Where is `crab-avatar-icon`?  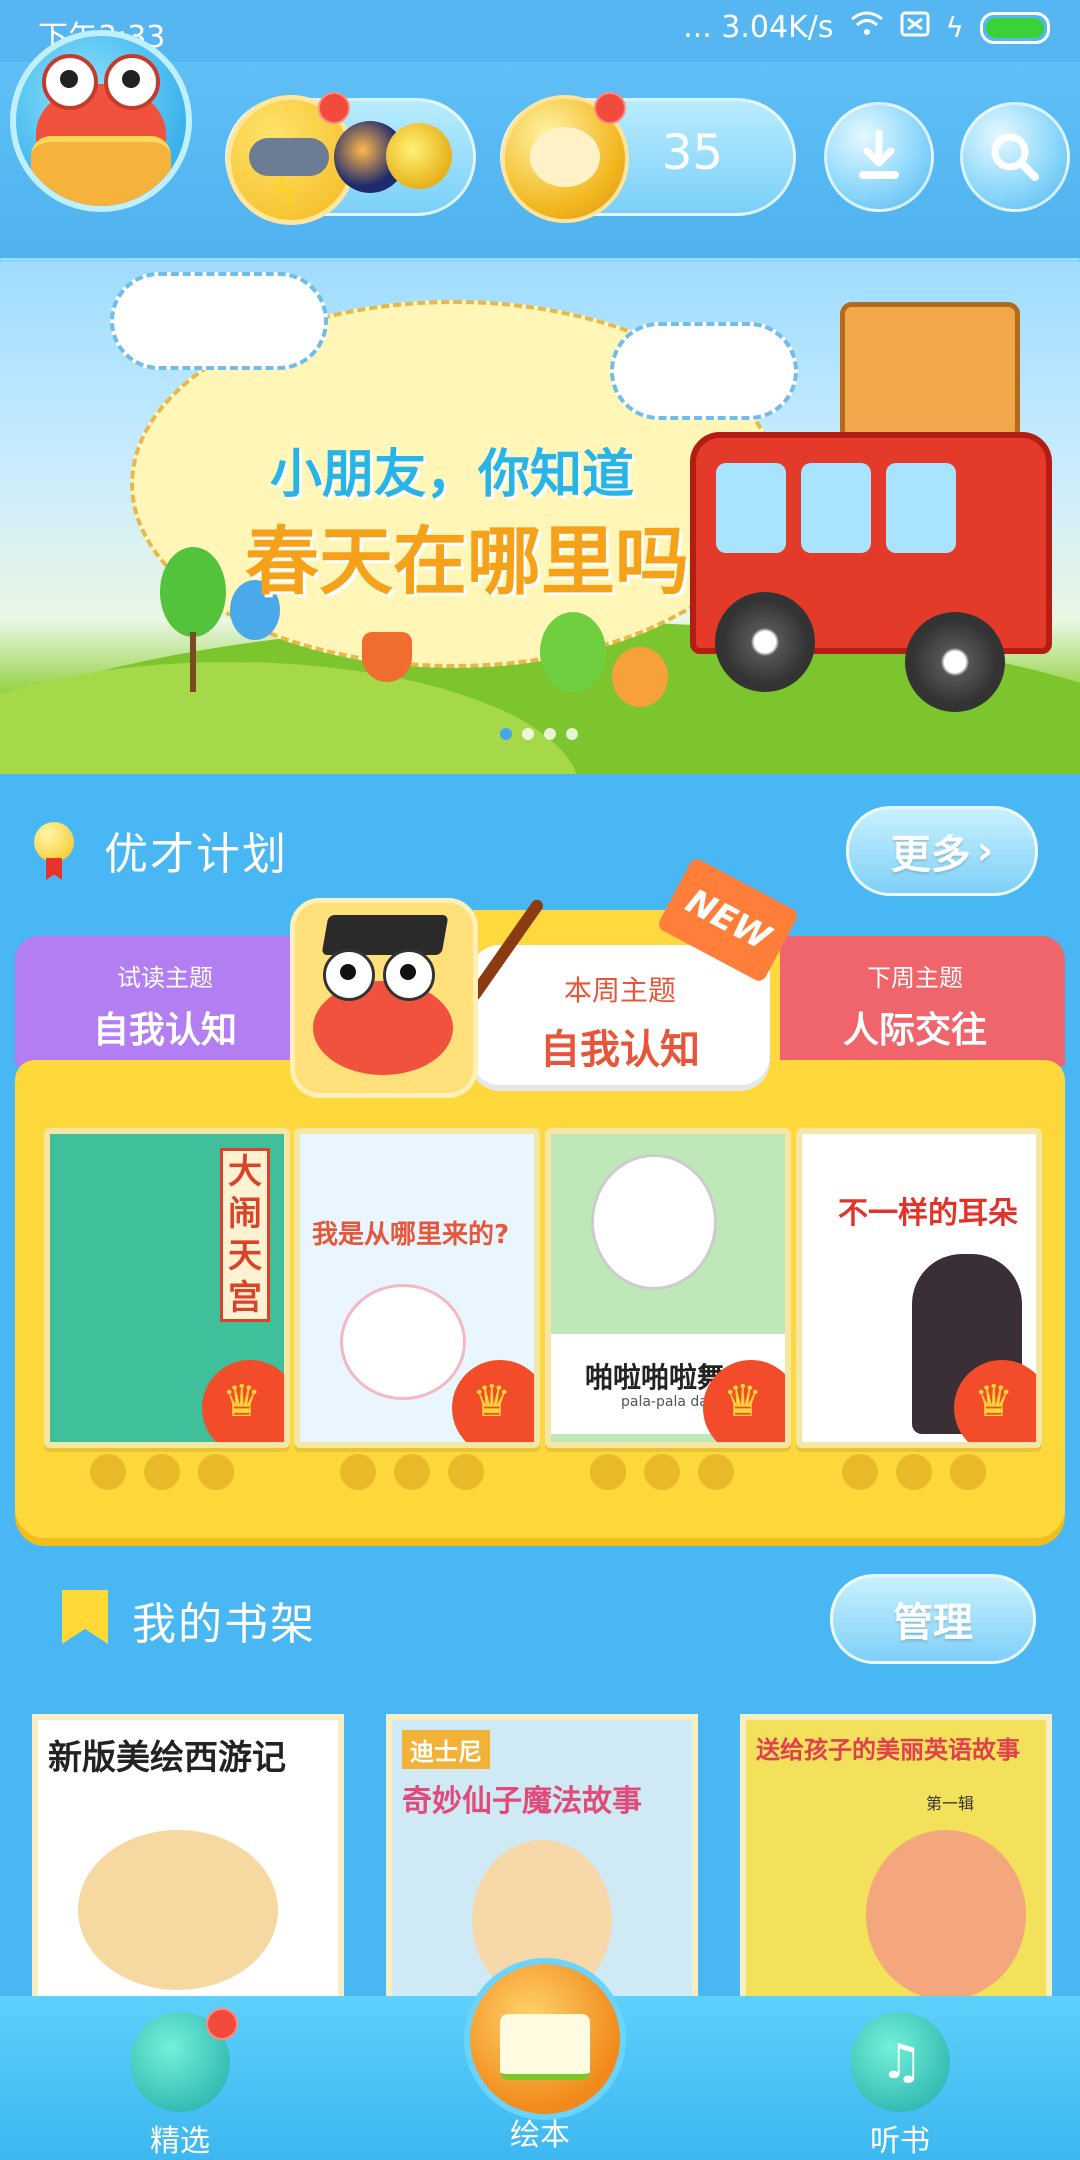 crab-avatar-icon is located at coordinates (101, 121).